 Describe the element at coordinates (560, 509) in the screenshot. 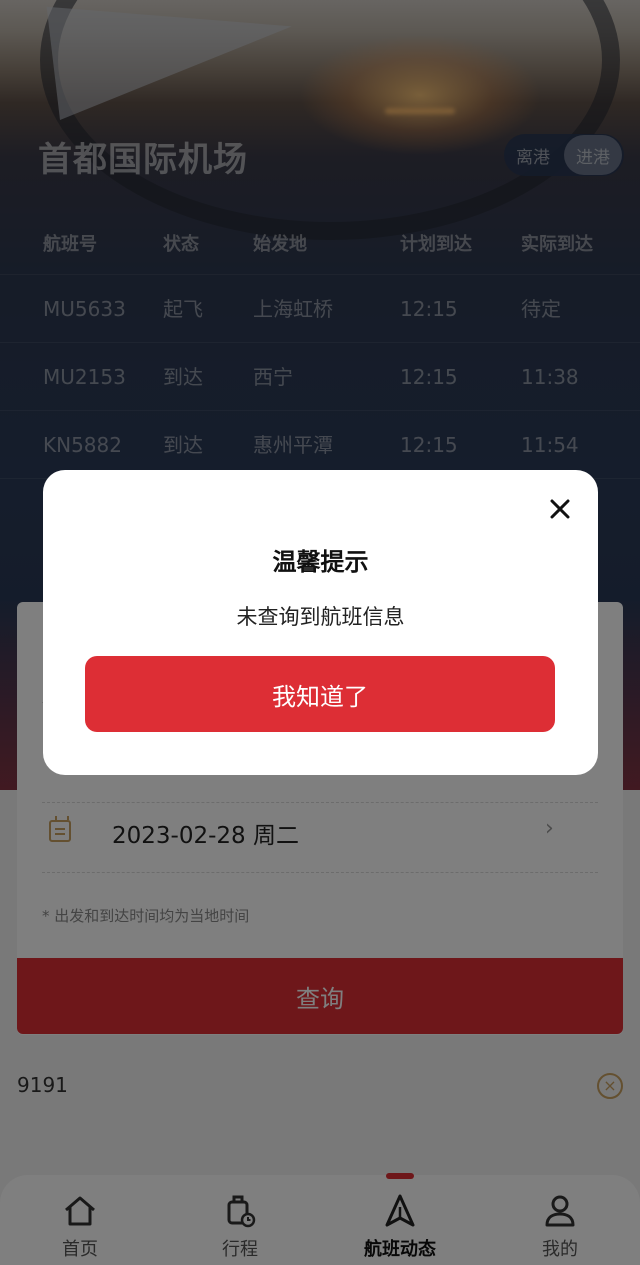

I see `close-icon` at that location.